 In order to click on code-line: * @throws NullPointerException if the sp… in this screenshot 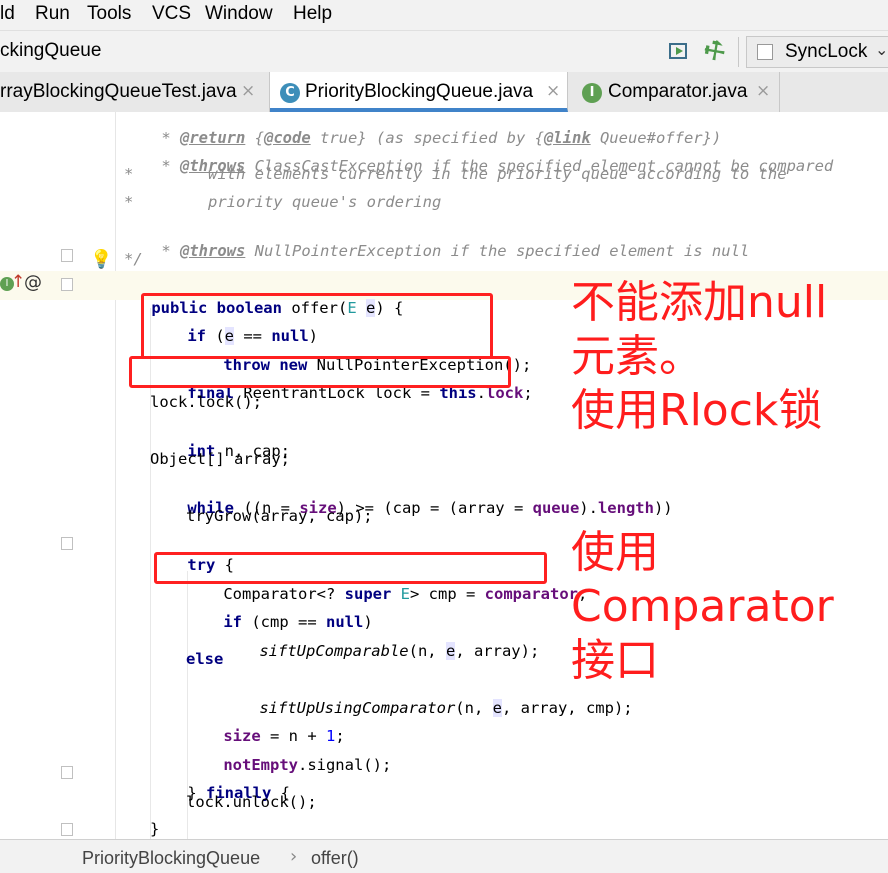, I will do `click(455, 251)`.